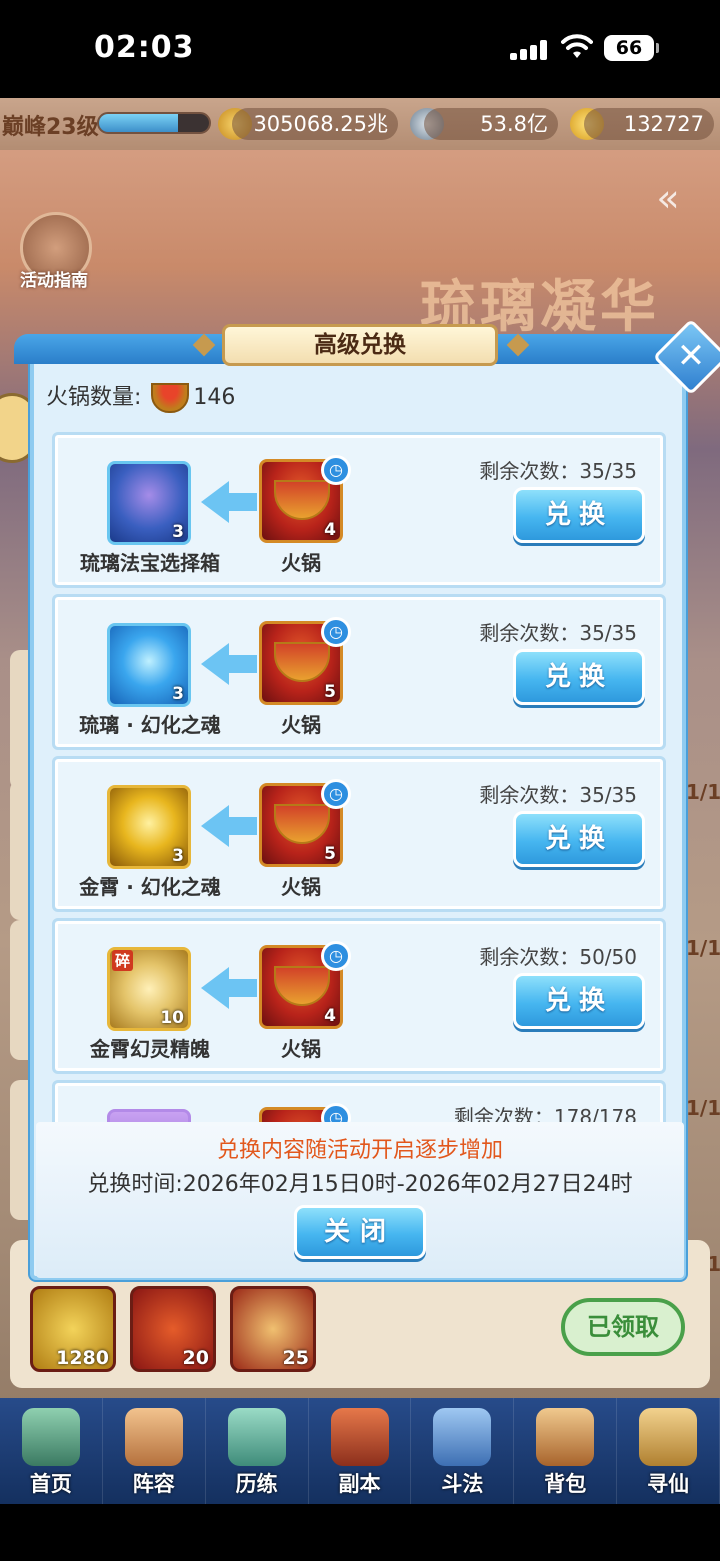  What do you see at coordinates (360, 1184) in the screenshot?
I see `exchange-time-range: 兑换时间:2026年02月15日0时-2026年02月27日24时` at bounding box center [360, 1184].